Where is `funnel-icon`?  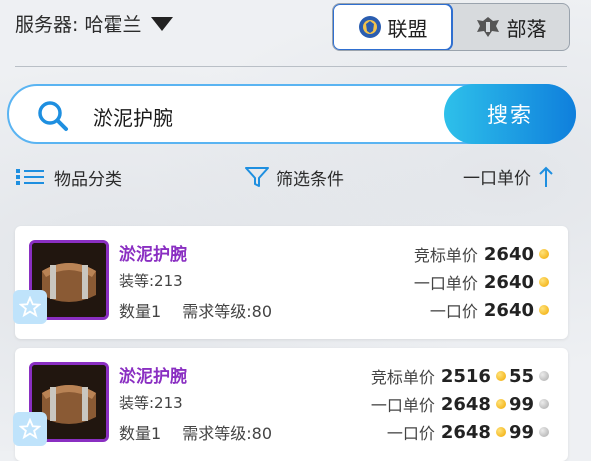 funnel-icon is located at coordinates (257, 177).